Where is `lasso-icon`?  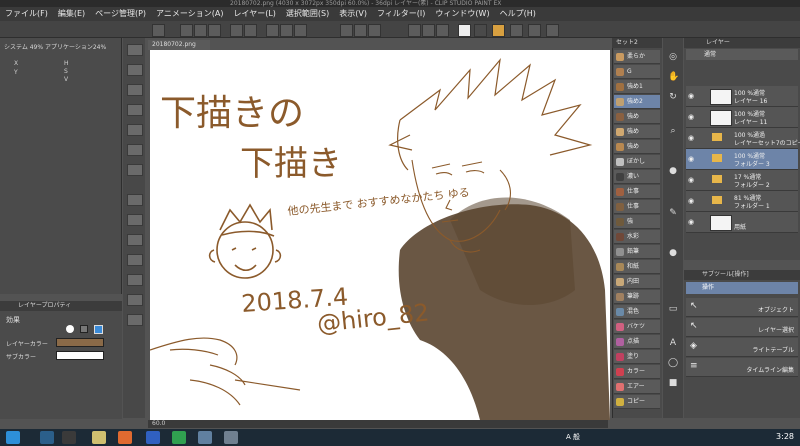 lasso-icon is located at coordinates (442, 30).